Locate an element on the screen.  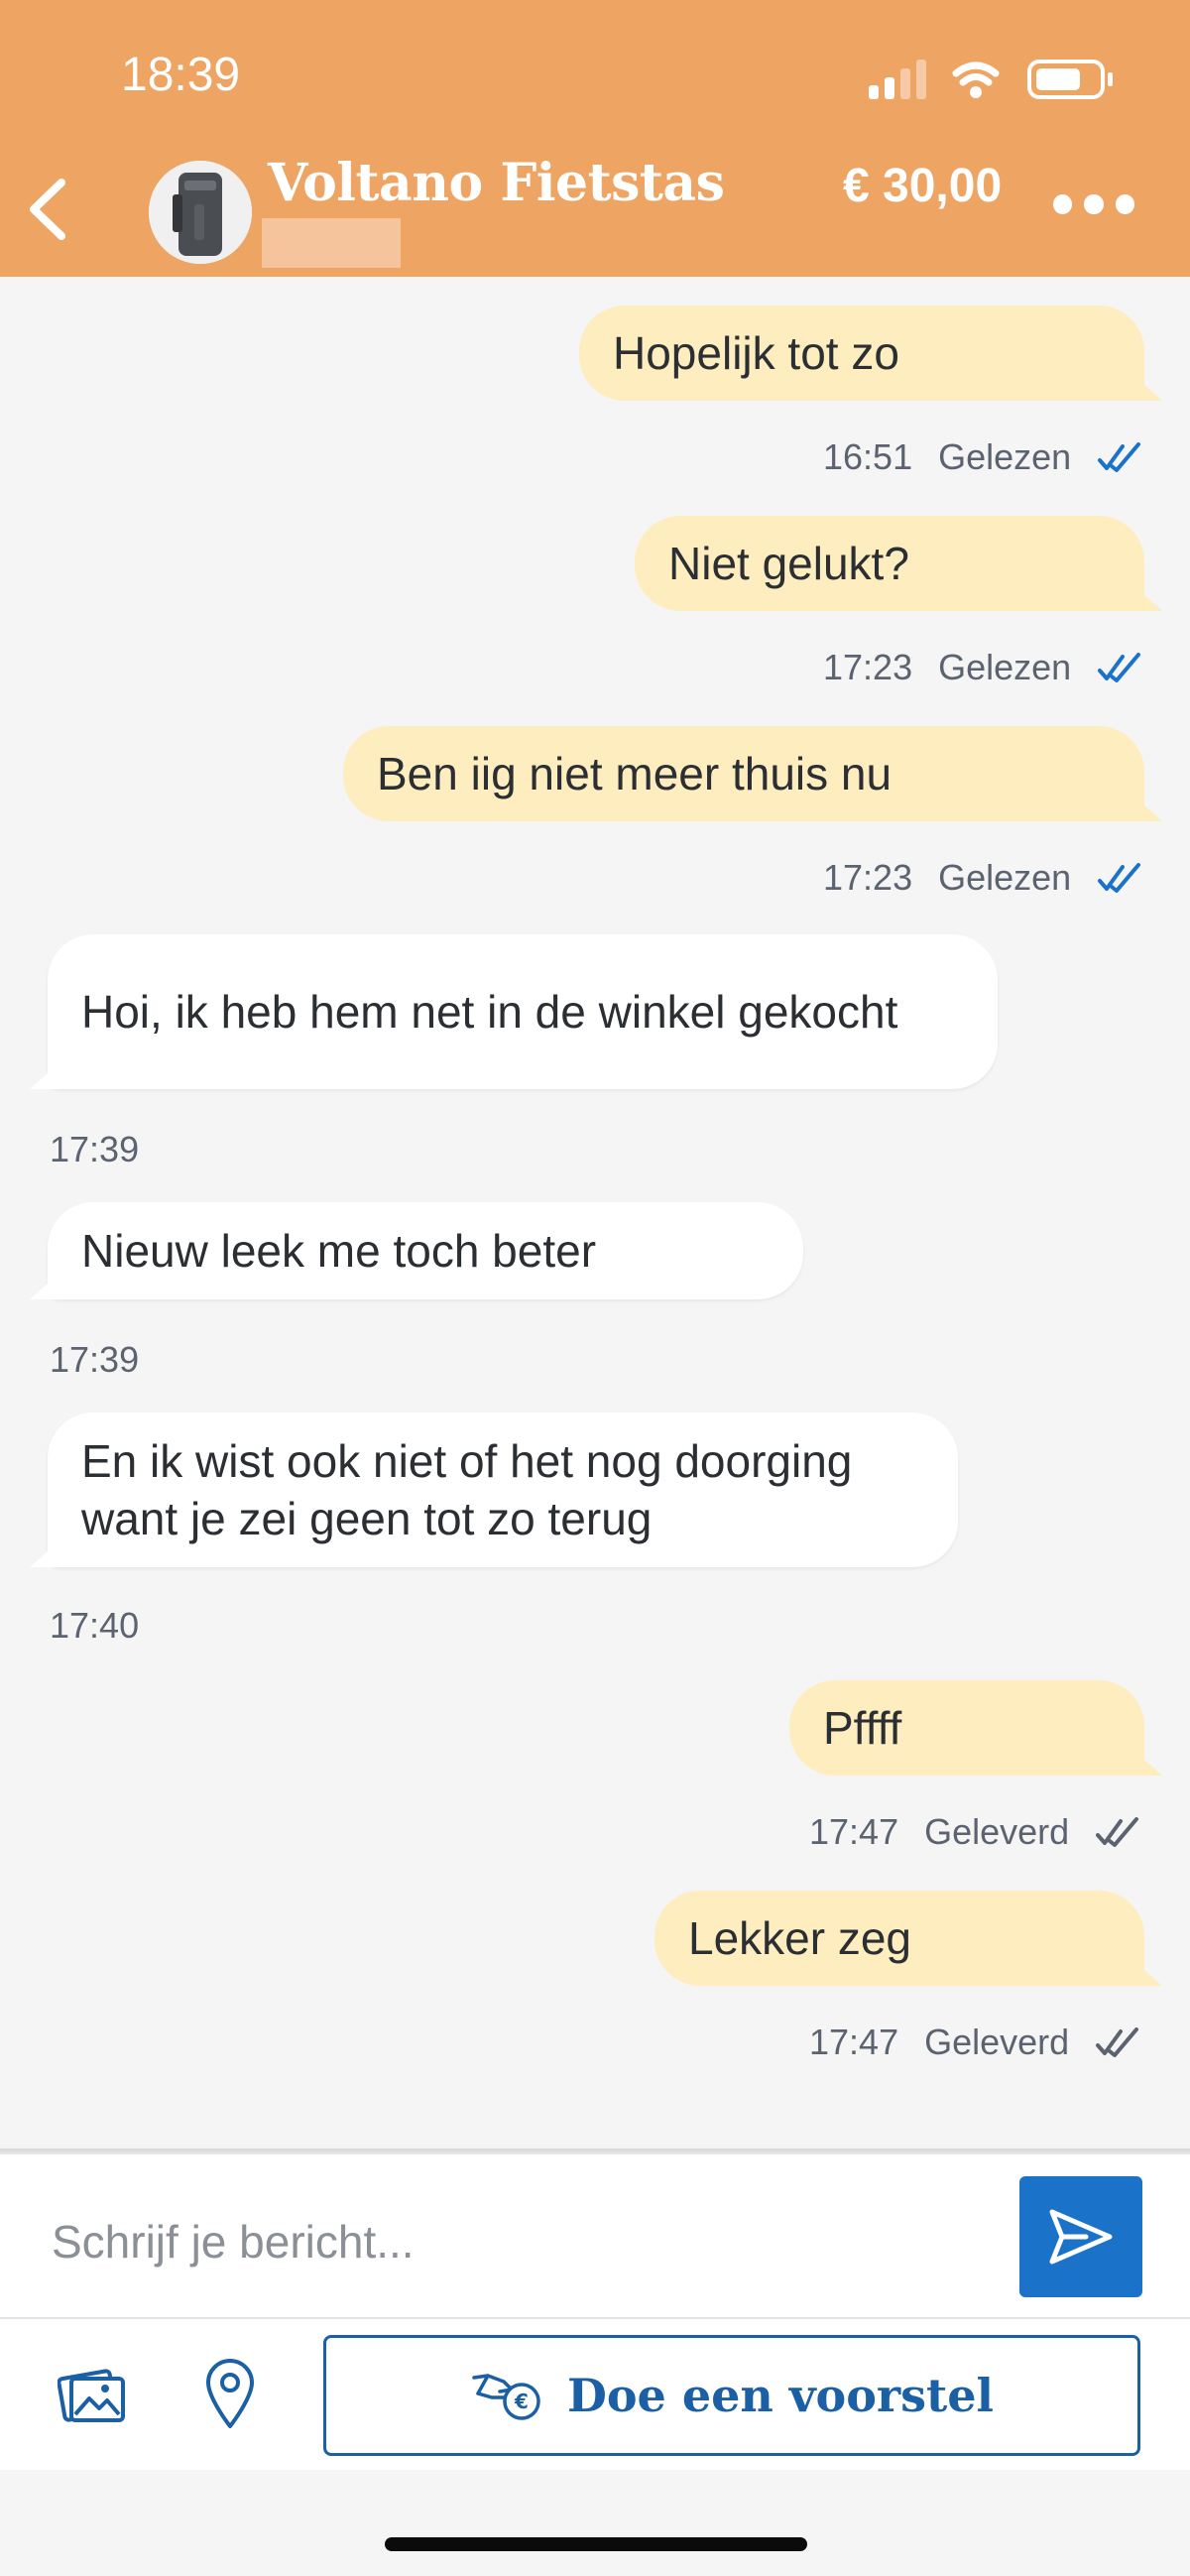
redacted-subtitle is located at coordinates (331, 243).